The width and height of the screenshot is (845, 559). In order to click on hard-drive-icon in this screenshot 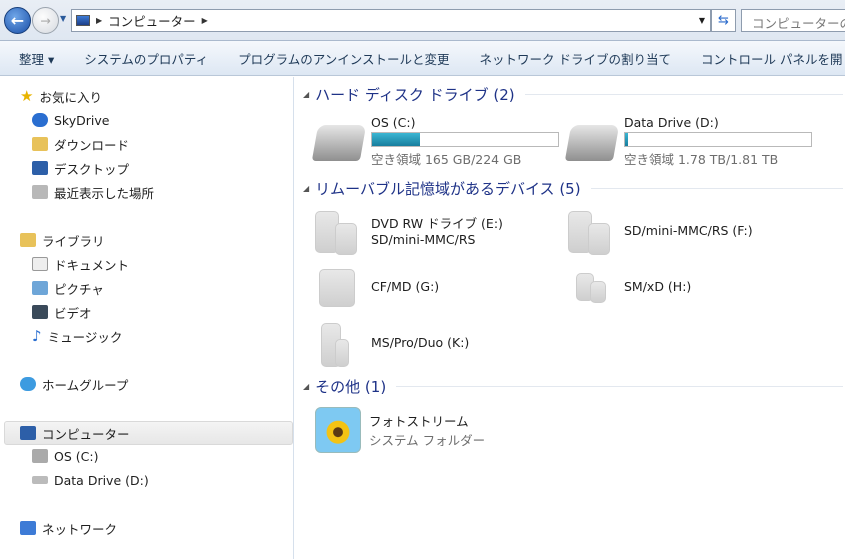, I will do `click(592, 143)`.